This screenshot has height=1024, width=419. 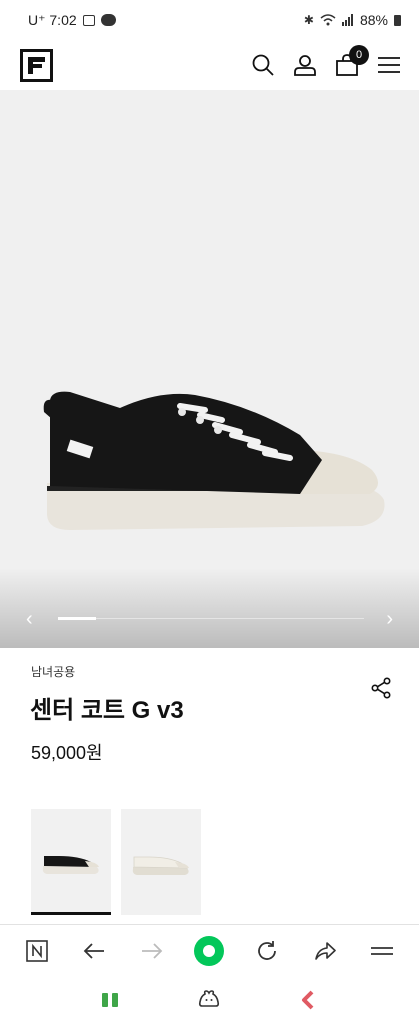 What do you see at coordinates (326, 61) in the screenshot?
I see `header-icons: 0` at bounding box center [326, 61].